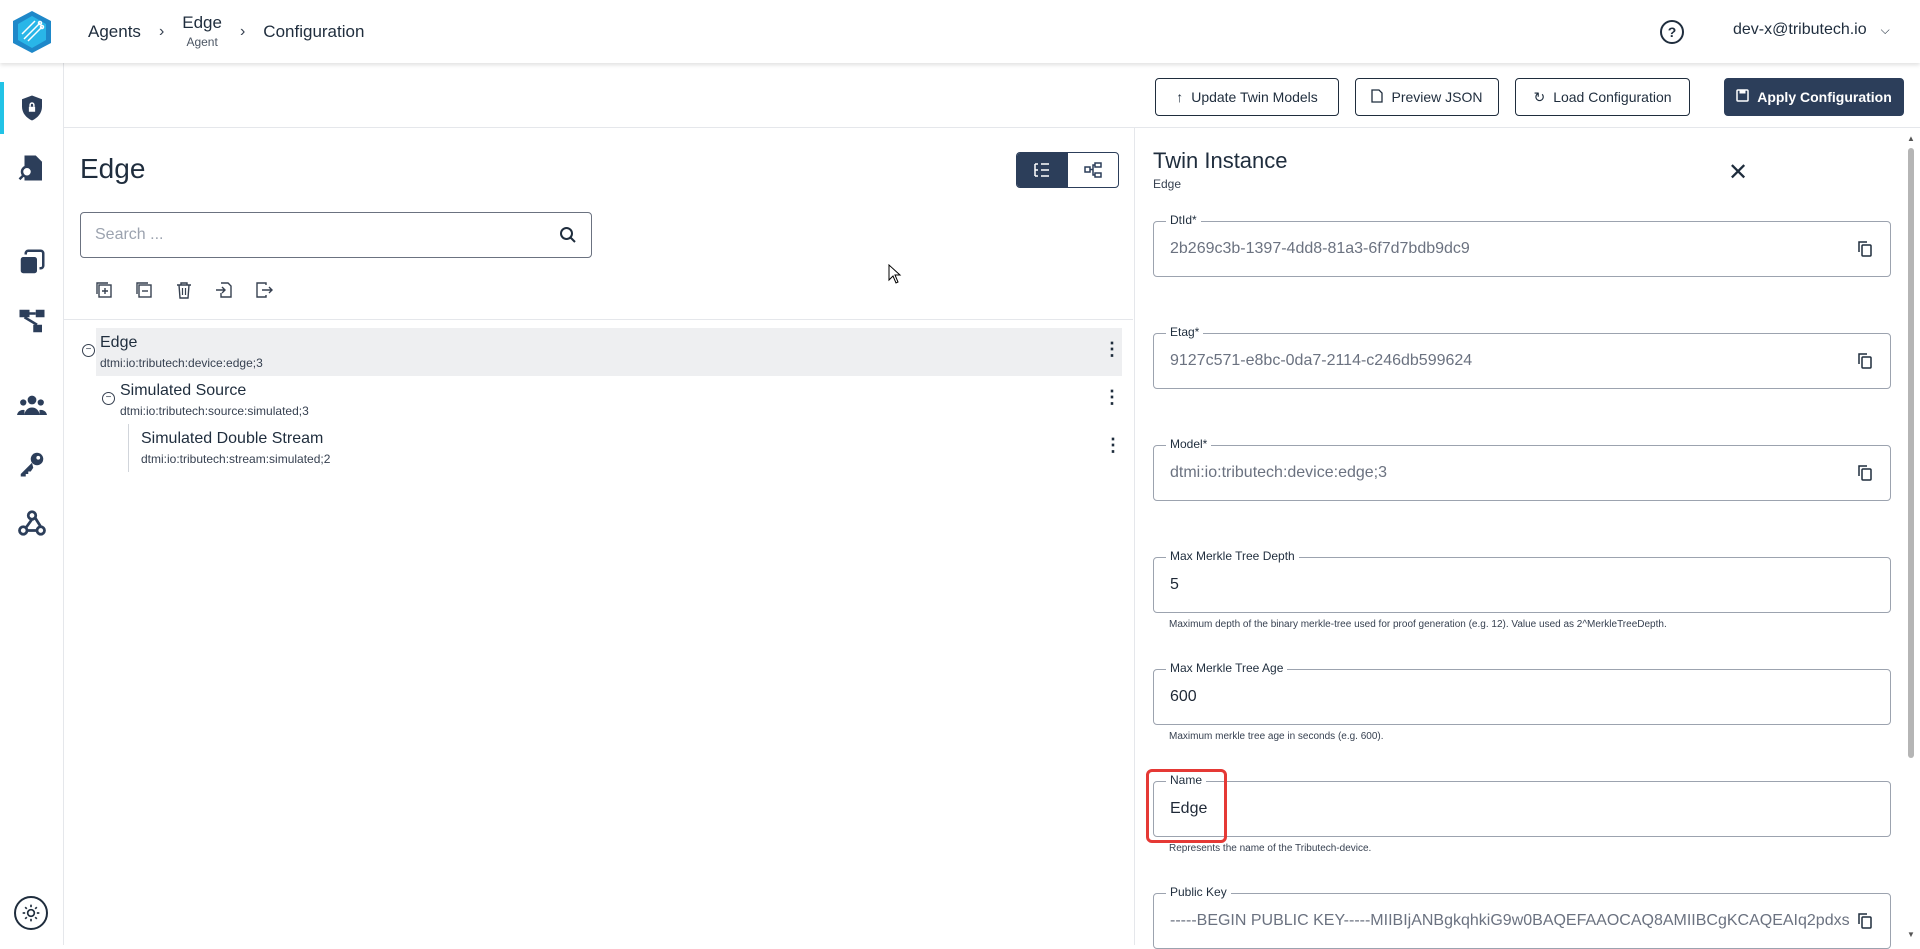 This screenshot has height=949, width=1920. Describe the element at coordinates (1254, 97) in the screenshot. I see `update-twin-models-label: Update Twin Models` at that location.